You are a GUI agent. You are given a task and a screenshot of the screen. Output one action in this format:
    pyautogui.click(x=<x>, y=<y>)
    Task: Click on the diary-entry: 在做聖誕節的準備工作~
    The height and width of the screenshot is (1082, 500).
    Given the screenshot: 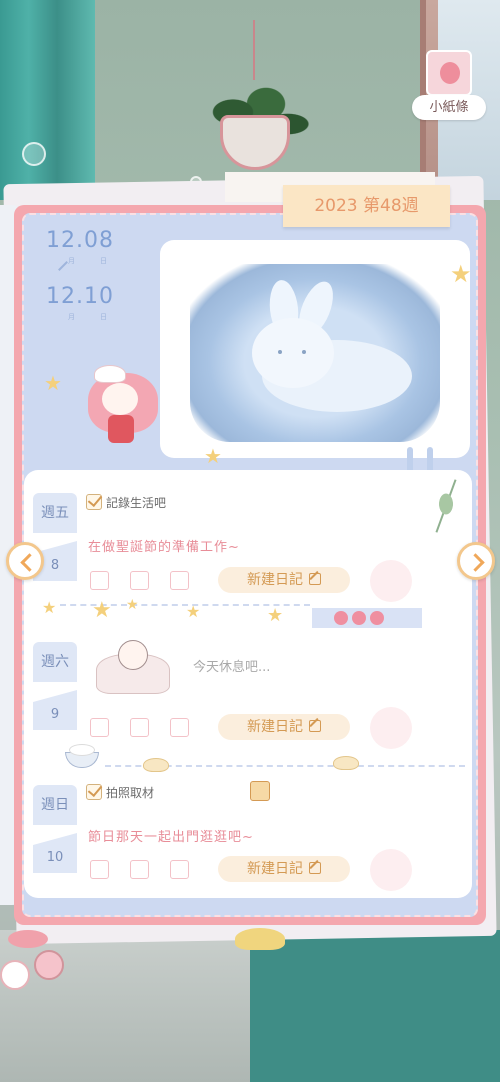 What is the action you would take?
    pyautogui.click(x=164, y=545)
    